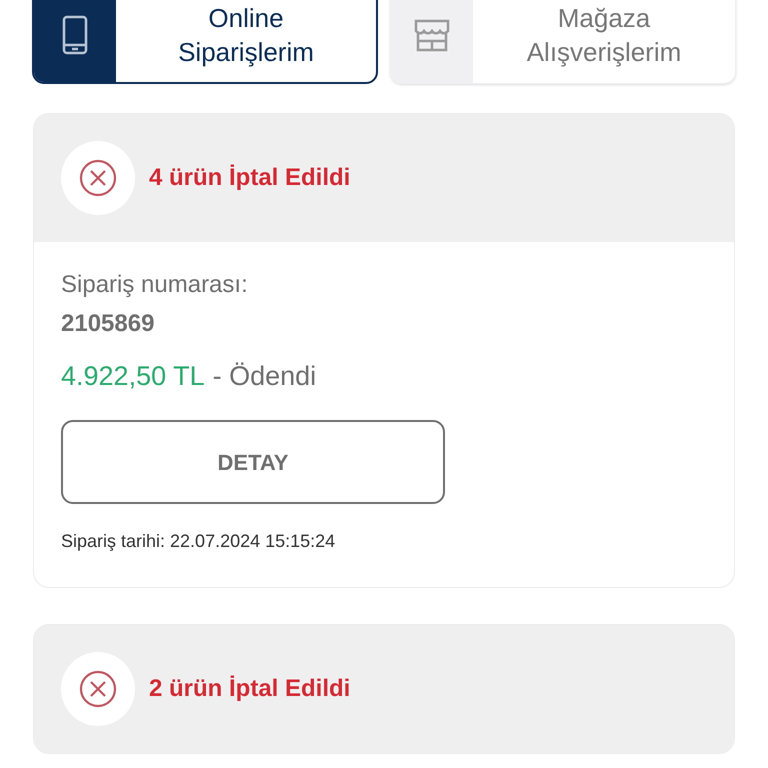 This screenshot has height=768, width=768. What do you see at coordinates (264, 376) in the screenshot?
I see `payment-status: - Ödendi` at bounding box center [264, 376].